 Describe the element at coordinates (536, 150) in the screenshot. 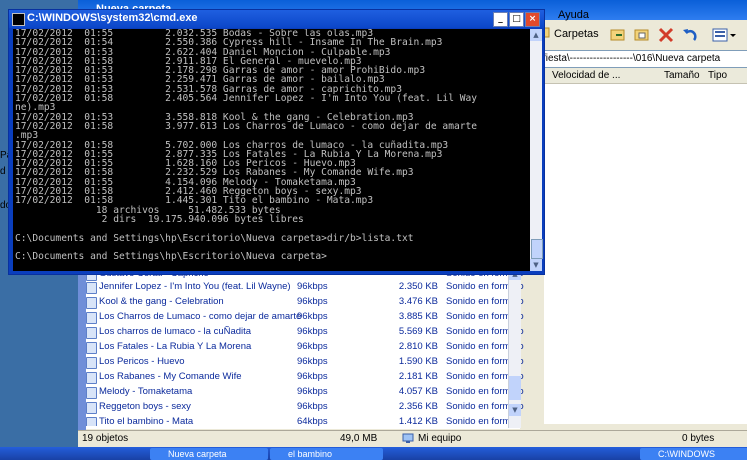

I see `console-scrollbar: ▲ ▼` at that location.